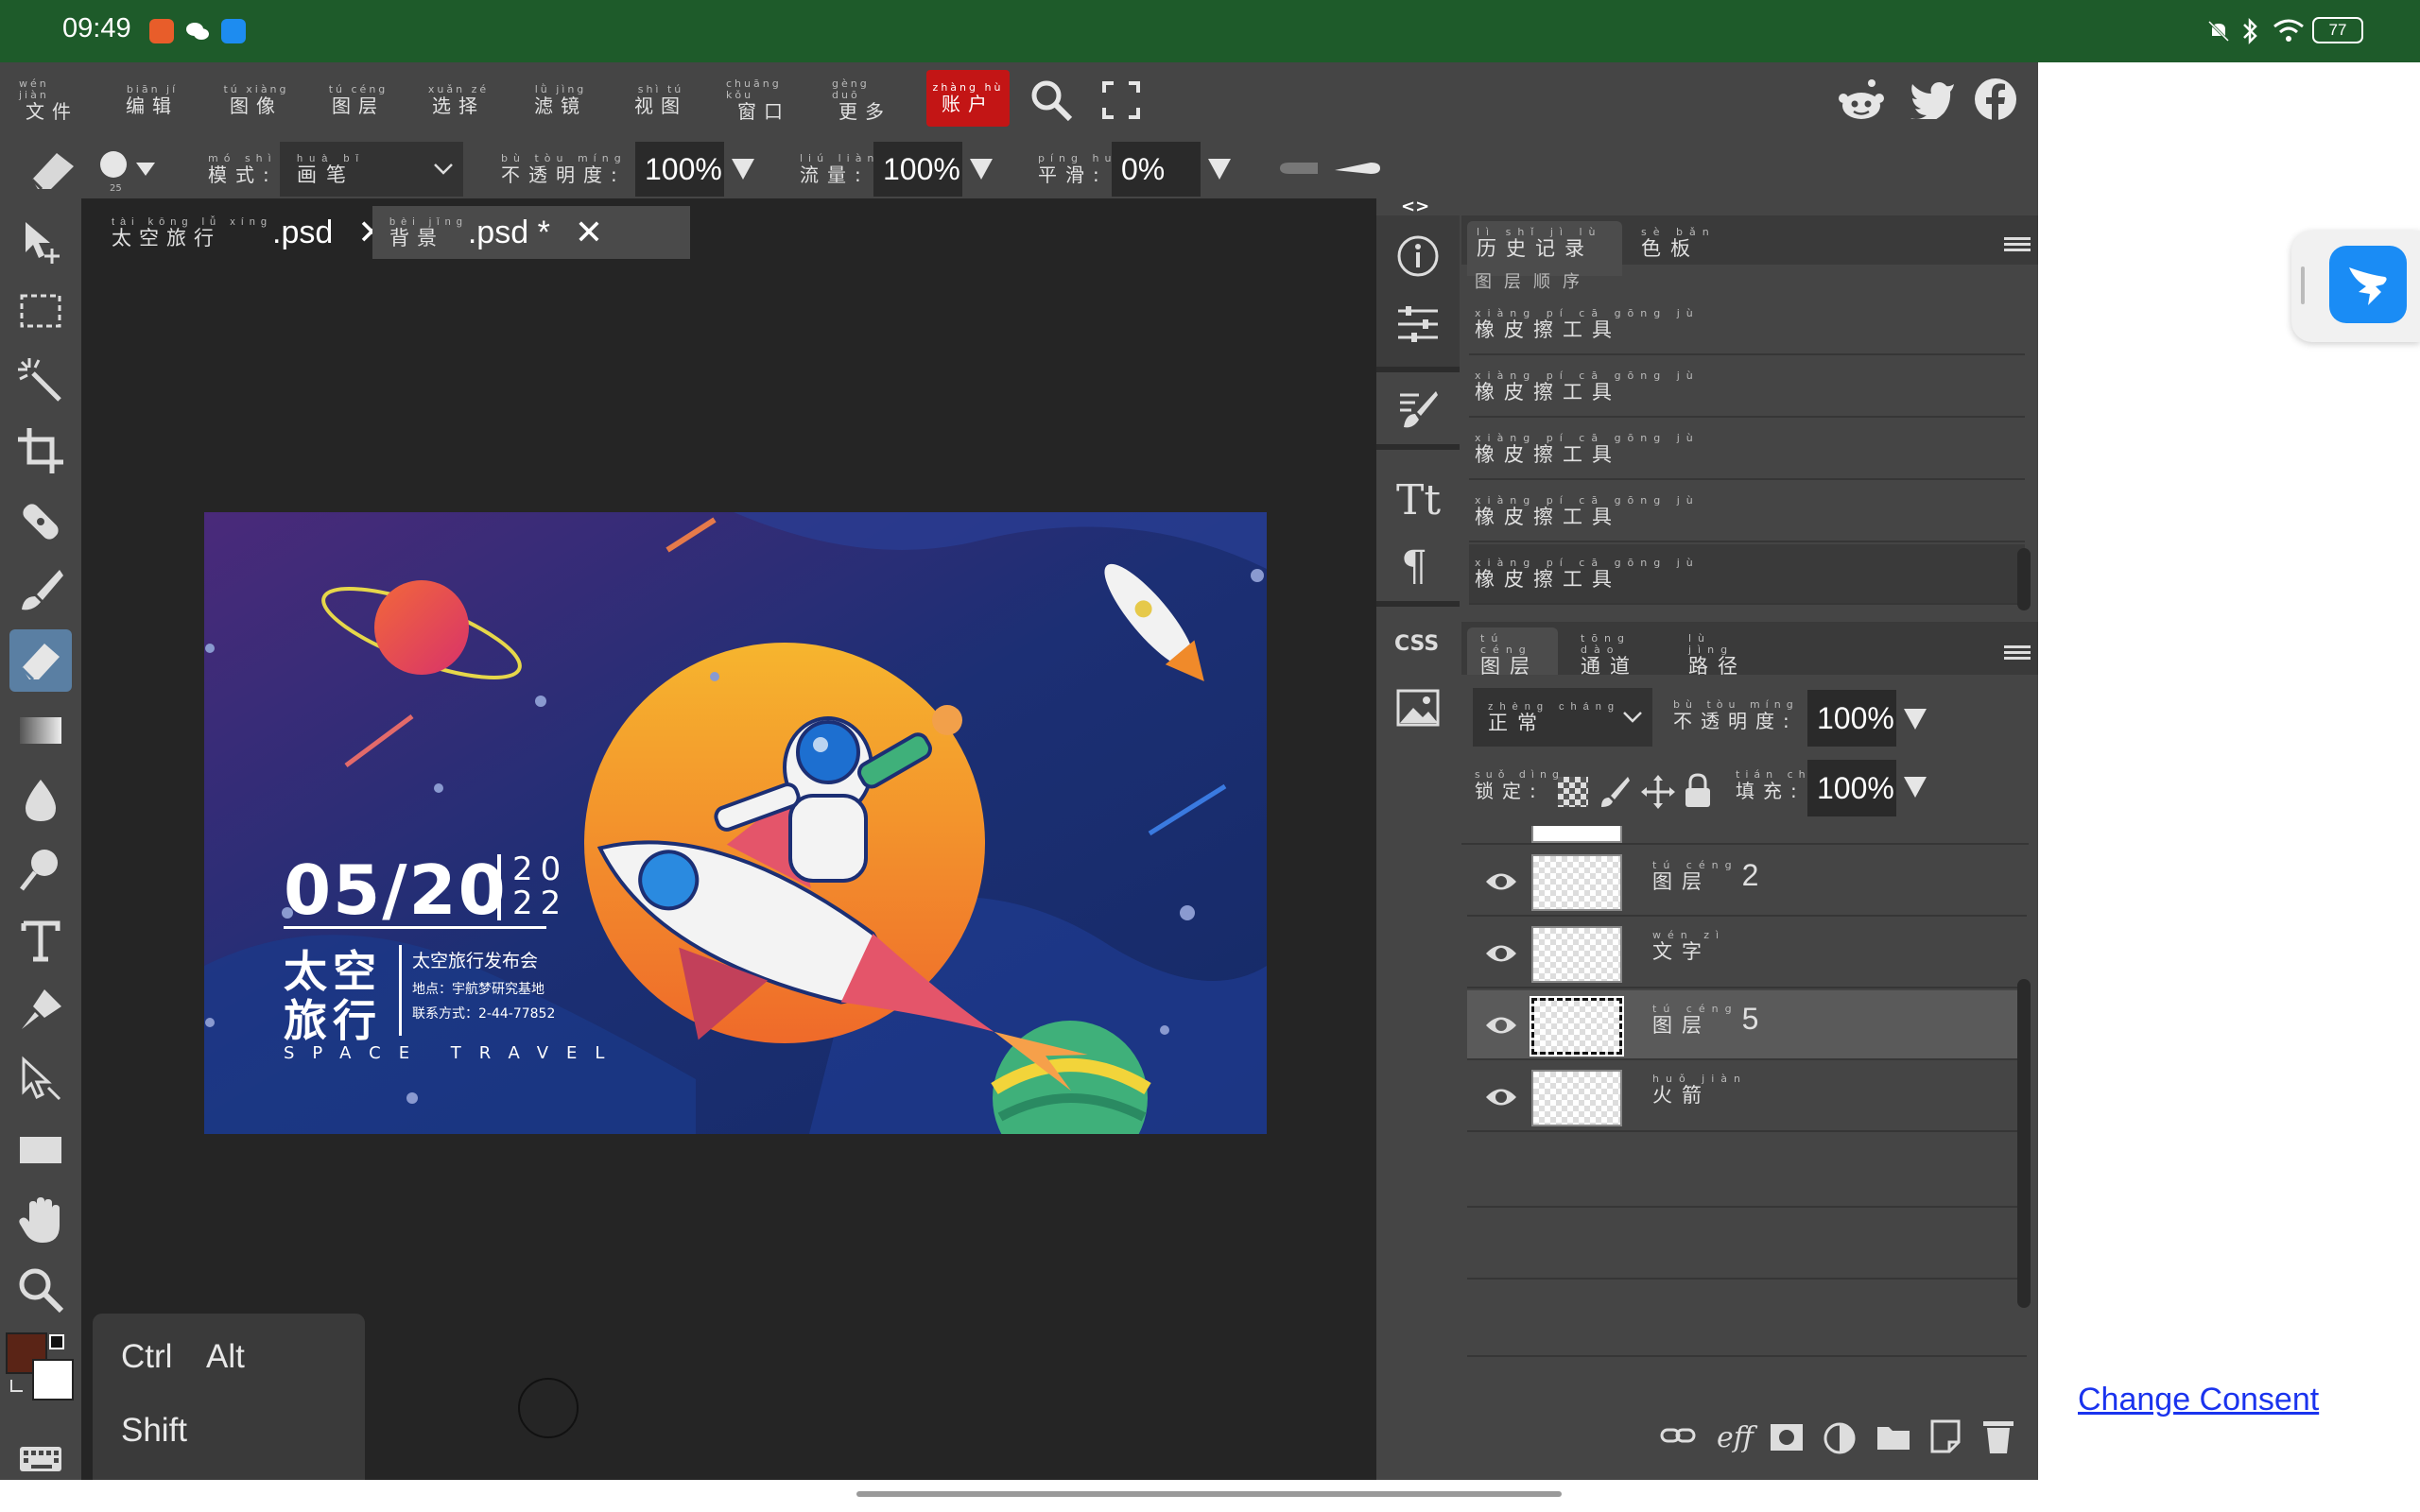 This screenshot has width=2420, height=1512. Describe the element at coordinates (743, 169) in the screenshot. I see `opacity-dropdown-arrow` at that location.